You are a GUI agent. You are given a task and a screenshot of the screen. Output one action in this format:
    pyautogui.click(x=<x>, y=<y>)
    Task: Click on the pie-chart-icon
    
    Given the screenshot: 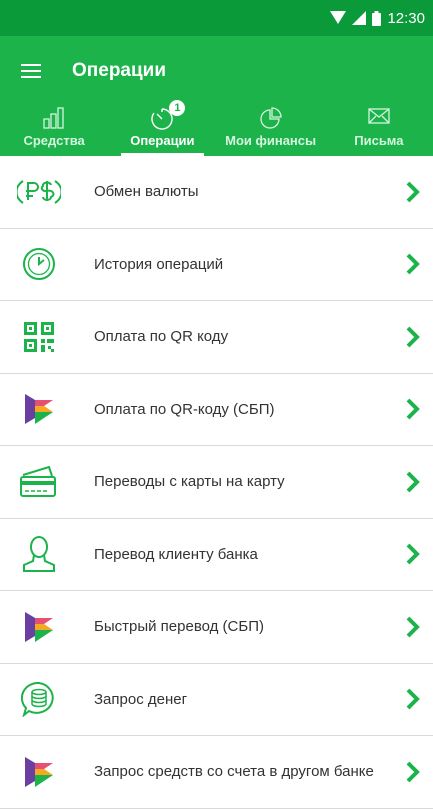 What is the action you would take?
    pyautogui.click(x=271, y=118)
    